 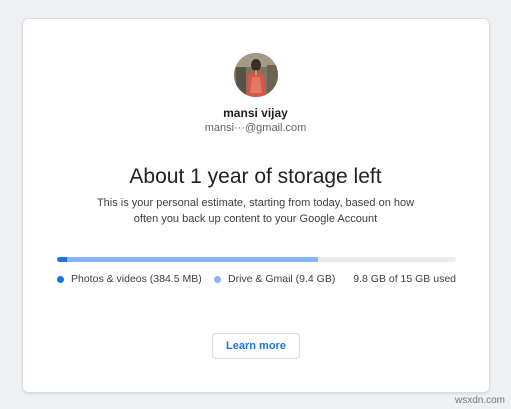 What do you see at coordinates (282, 279) in the screenshot?
I see `legend-drive-label: Drive & Gmail (9.4 GB)` at bounding box center [282, 279].